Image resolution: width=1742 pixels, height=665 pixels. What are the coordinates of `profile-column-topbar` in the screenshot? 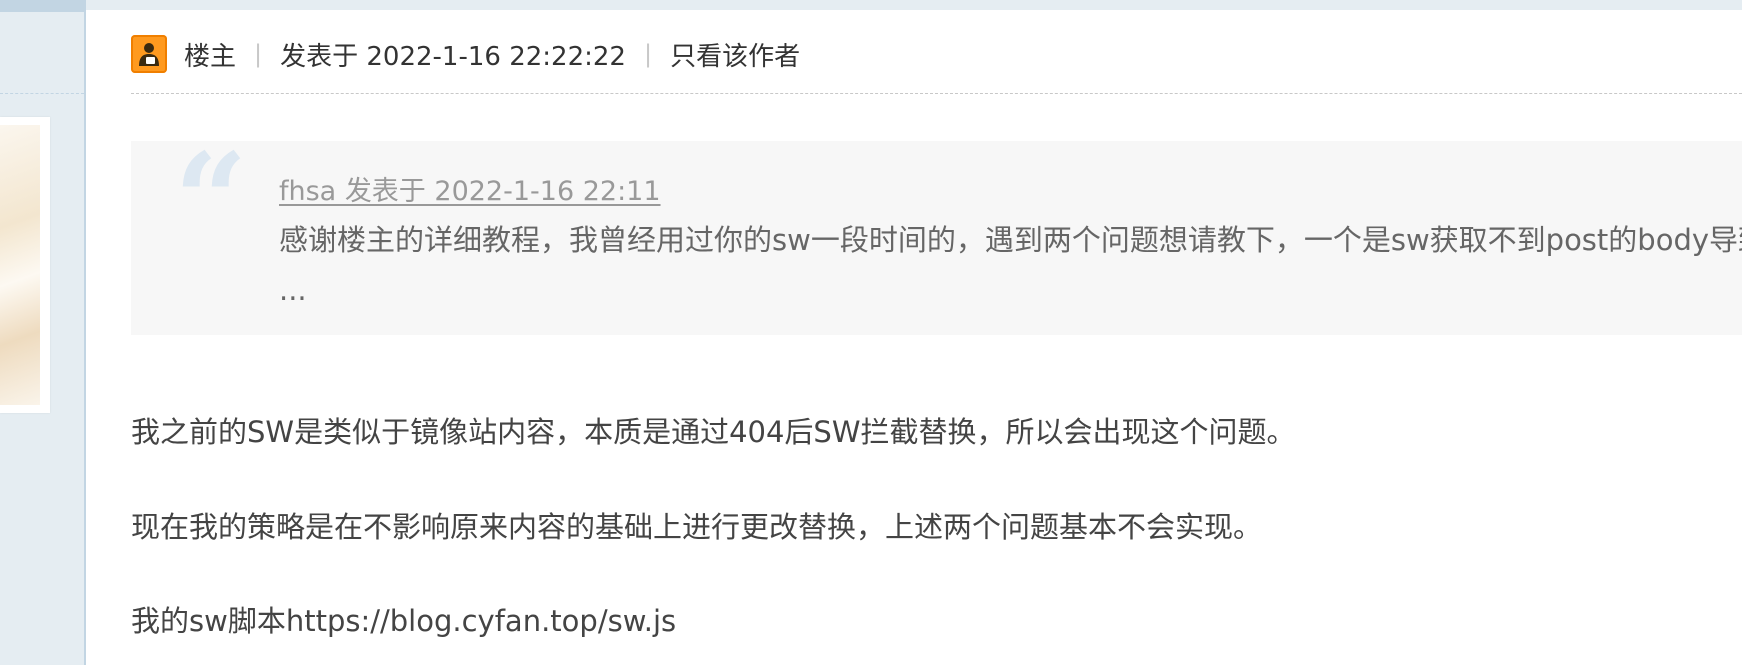 It's located at (42, 6).